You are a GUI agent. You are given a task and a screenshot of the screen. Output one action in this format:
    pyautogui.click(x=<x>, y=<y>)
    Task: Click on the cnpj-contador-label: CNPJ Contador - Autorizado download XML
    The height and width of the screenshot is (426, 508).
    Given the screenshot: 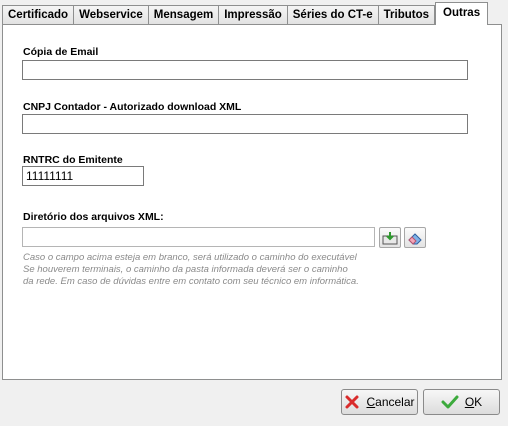 What is the action you would take?
    pyautogui.click(x=132, y=107)
    